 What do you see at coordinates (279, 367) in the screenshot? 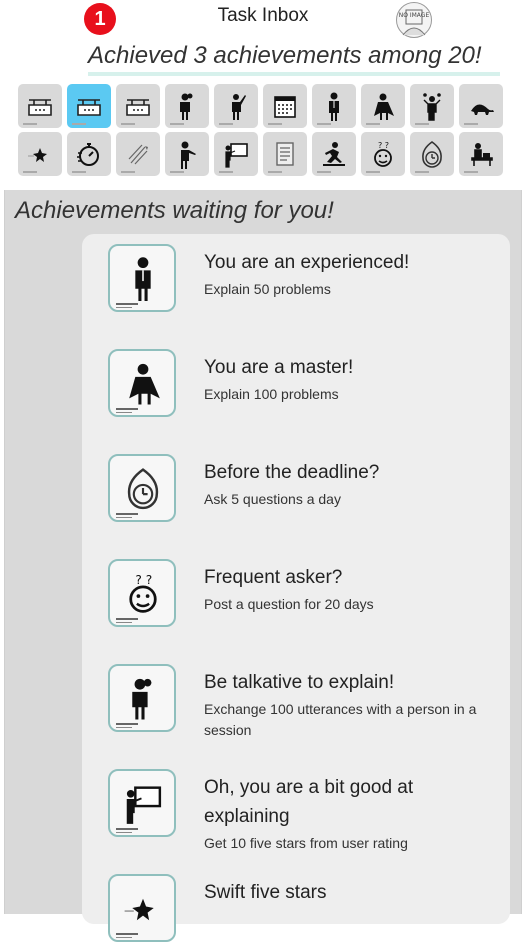
I see `achievement-title: You are a master!` at bounding box center [279, 367].